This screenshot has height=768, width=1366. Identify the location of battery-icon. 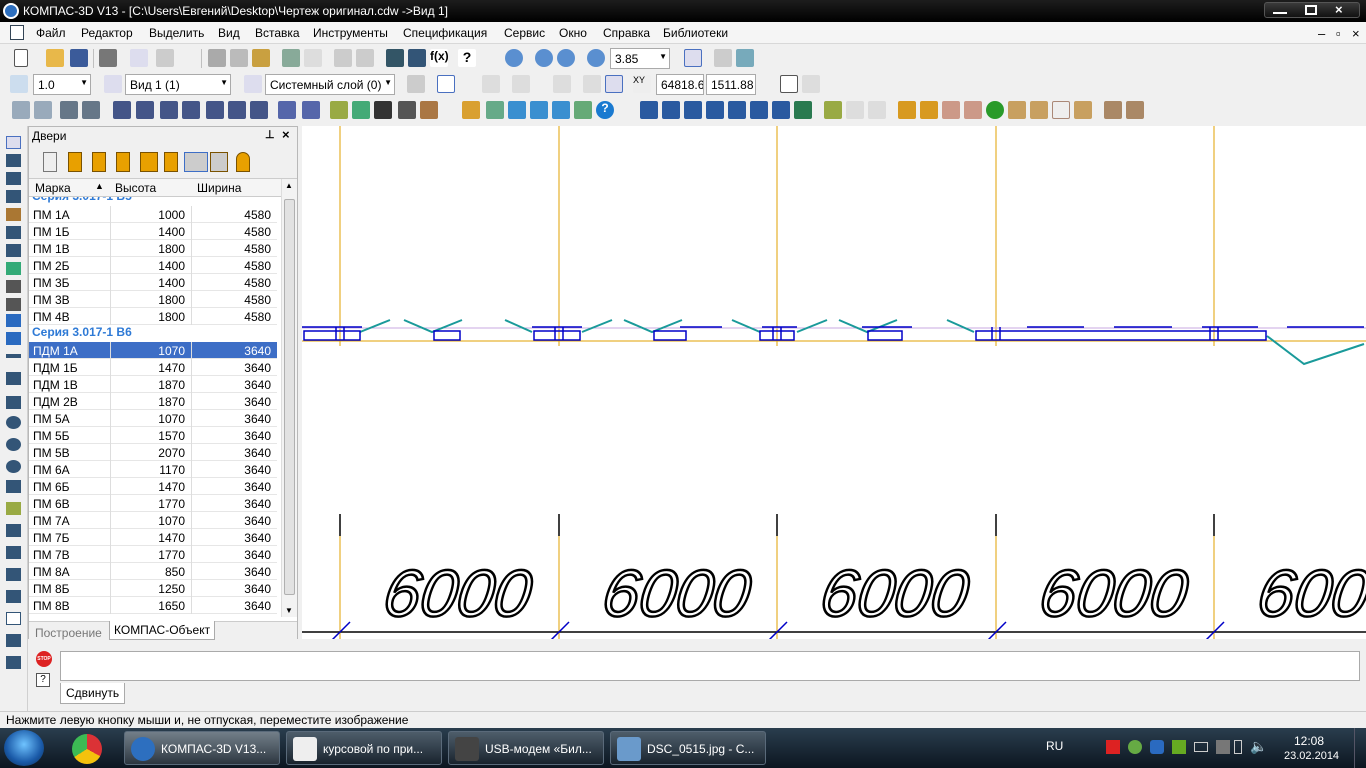
(1238, 747).